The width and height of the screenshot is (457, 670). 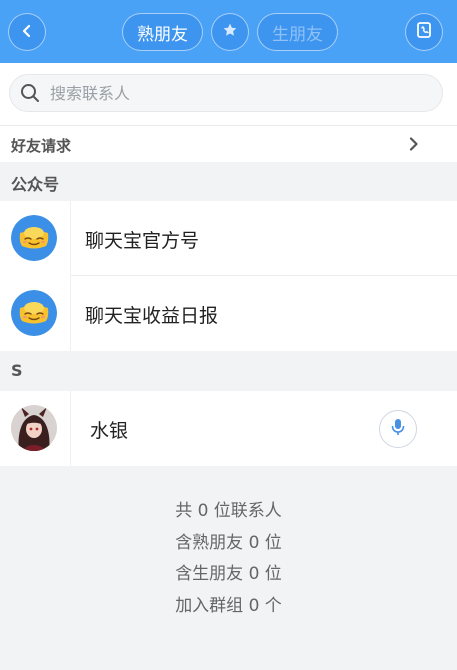 I want to click on tab-close-friends: 熟朋友, so click(x=162, y=32).